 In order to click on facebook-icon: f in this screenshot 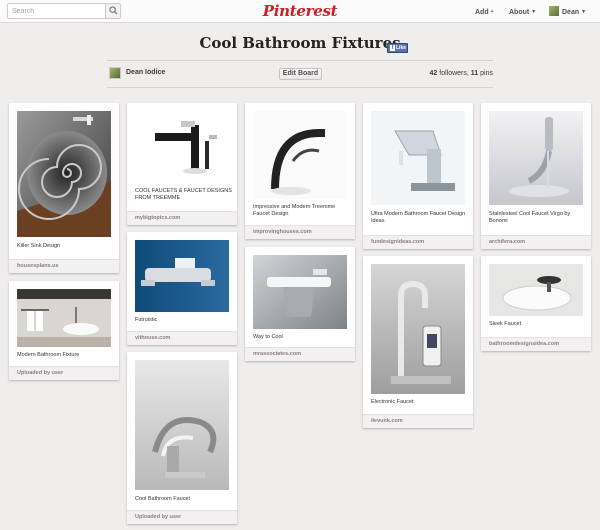, I will do `click(392, 48)`.